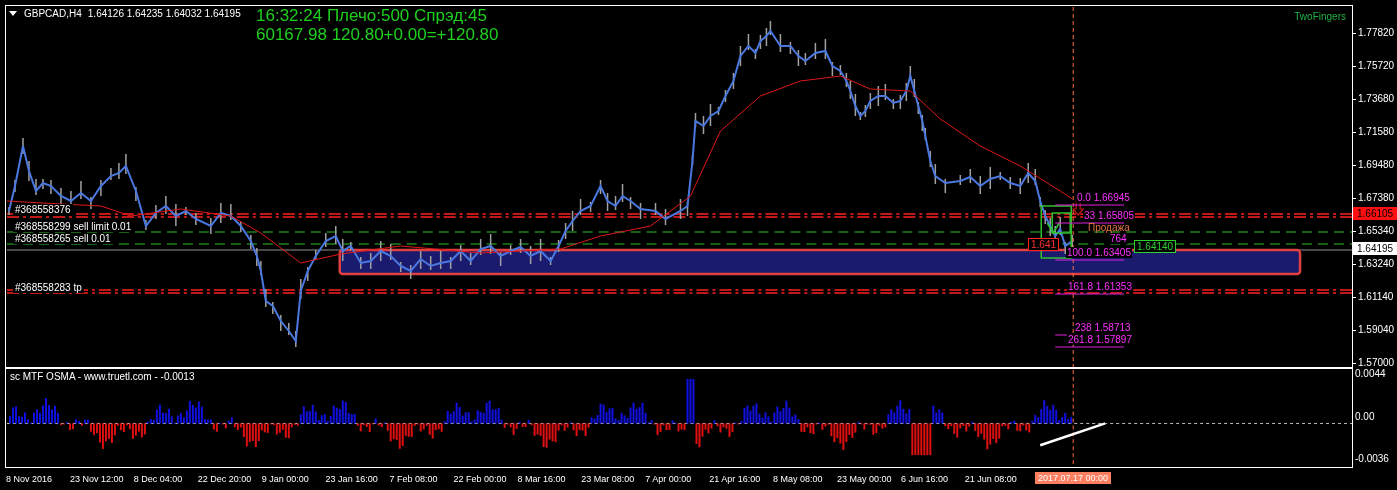 The height and width of the screenshot is (490, 1397). I want to click on axis-label: 0.0044, so click(1371, 373).